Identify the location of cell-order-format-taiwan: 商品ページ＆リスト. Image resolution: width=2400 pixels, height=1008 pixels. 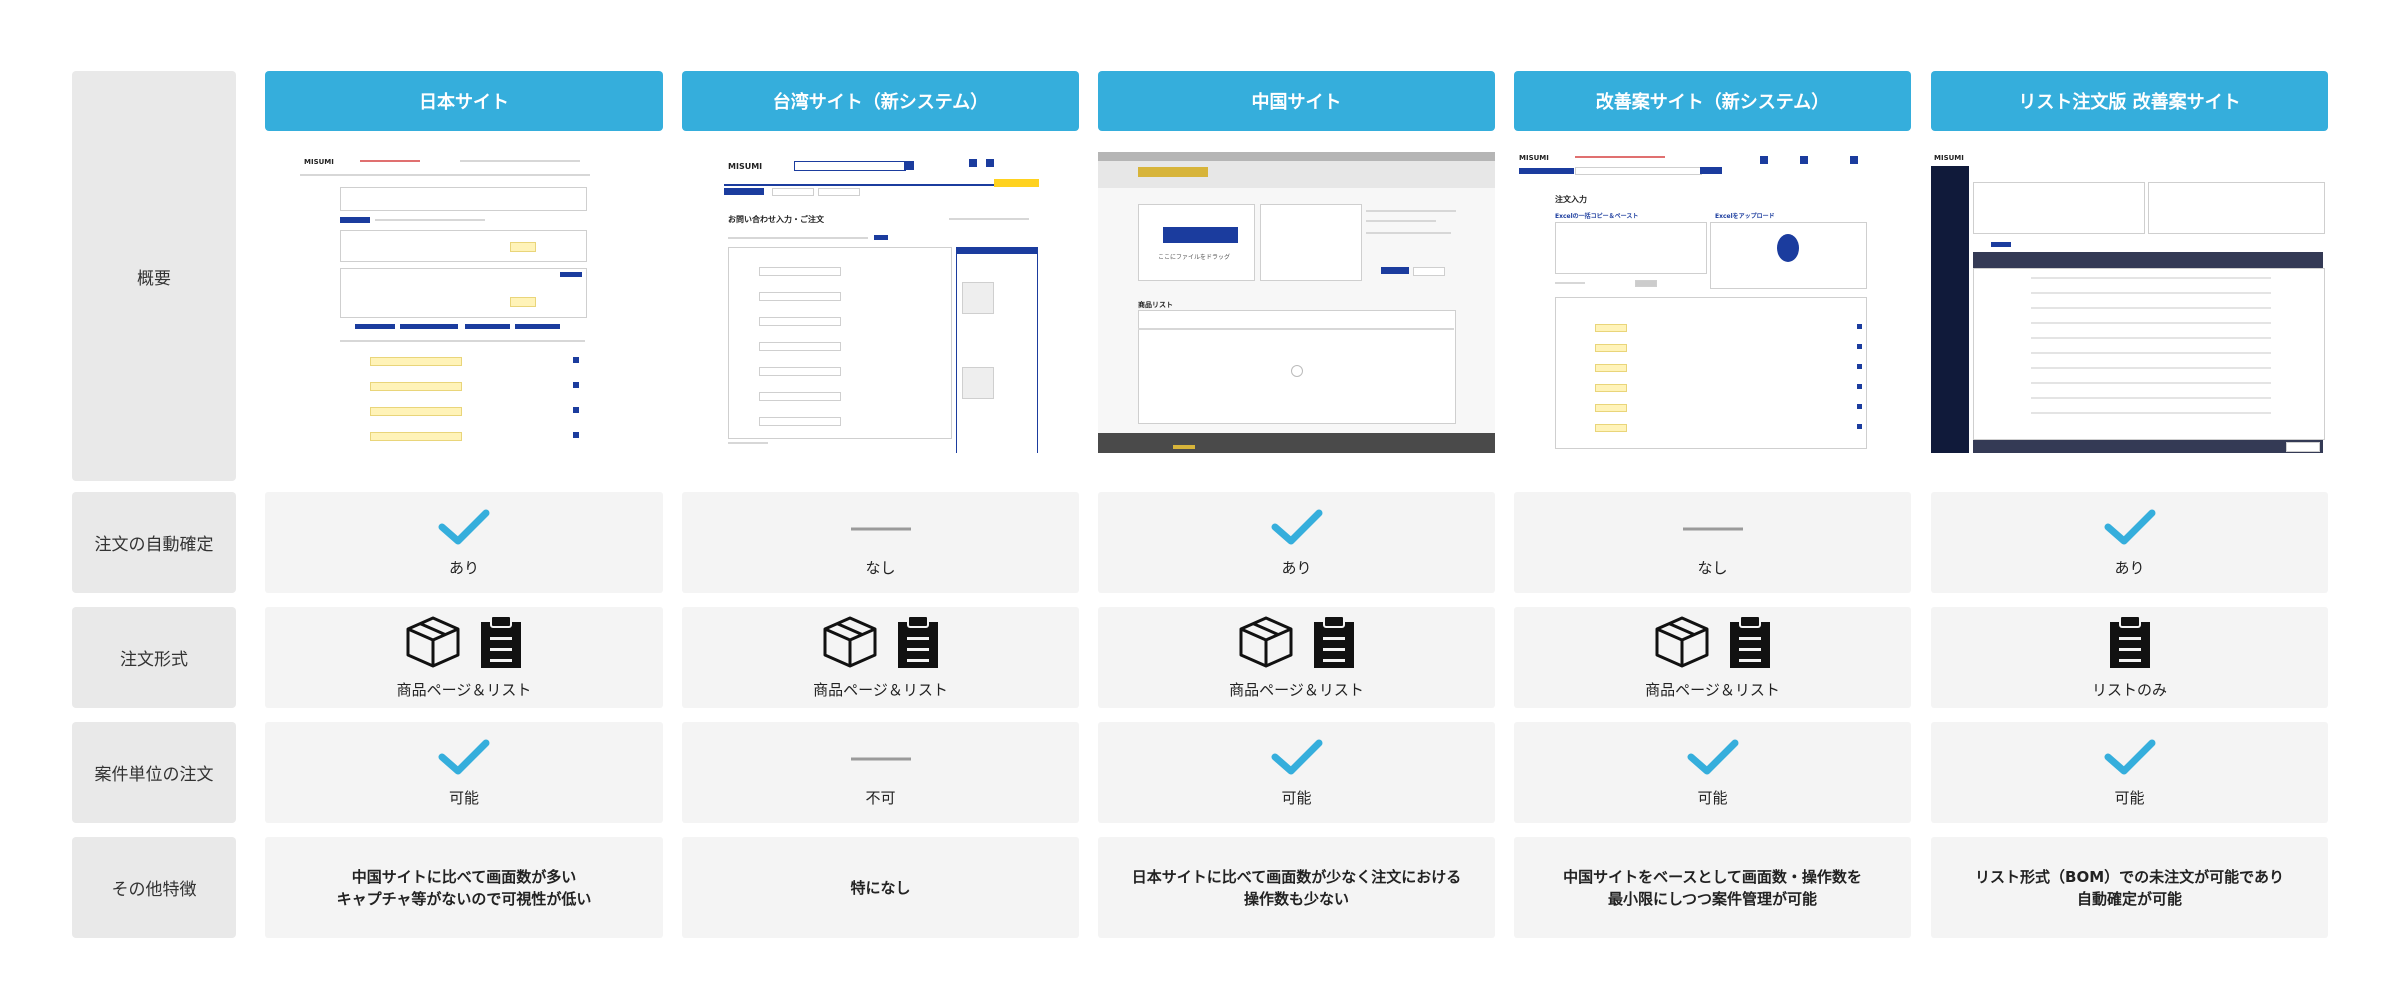
(880, 657).